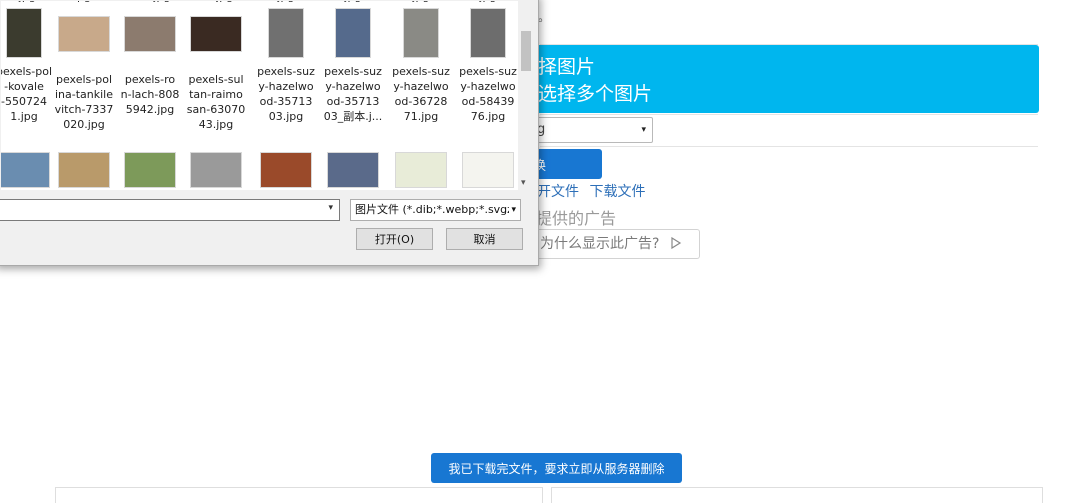  Describe the element at coordinates (216, 2) in the screenshot. I see `file-caption: 40.jpg` at that location.